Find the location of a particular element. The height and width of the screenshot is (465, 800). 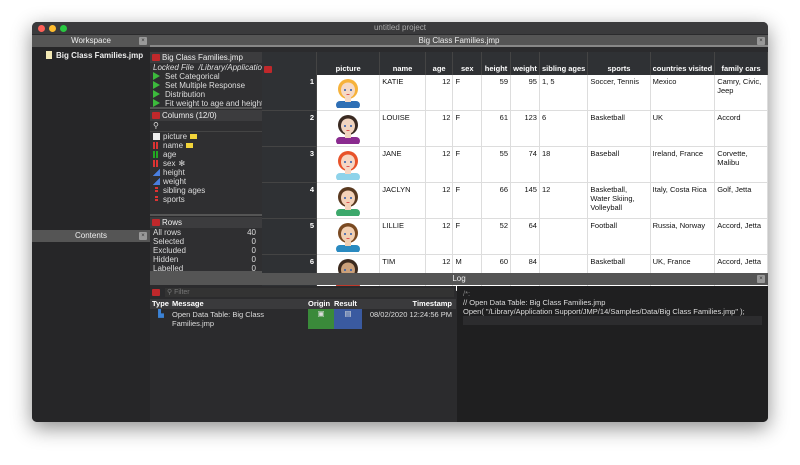

row-number: 1 is located at coordinates (290, 93).